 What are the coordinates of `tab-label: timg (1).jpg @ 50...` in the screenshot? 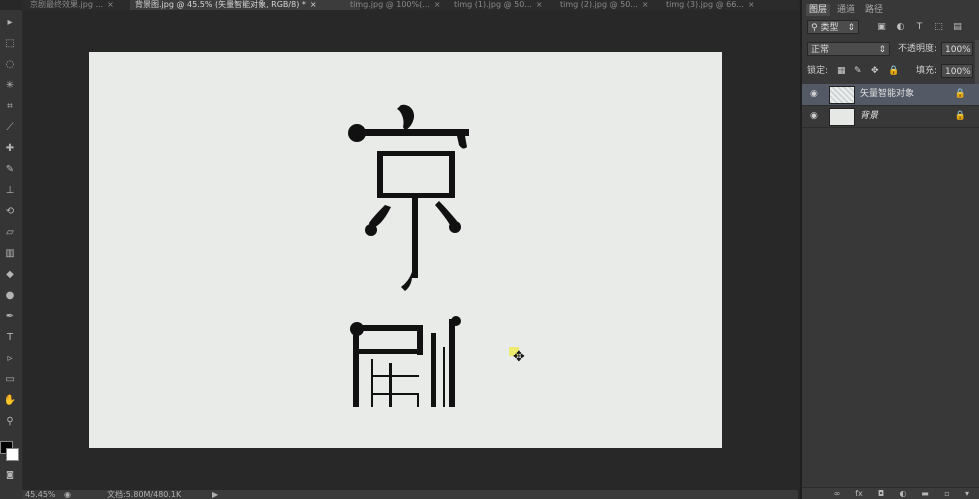 It's located at (493, 4).